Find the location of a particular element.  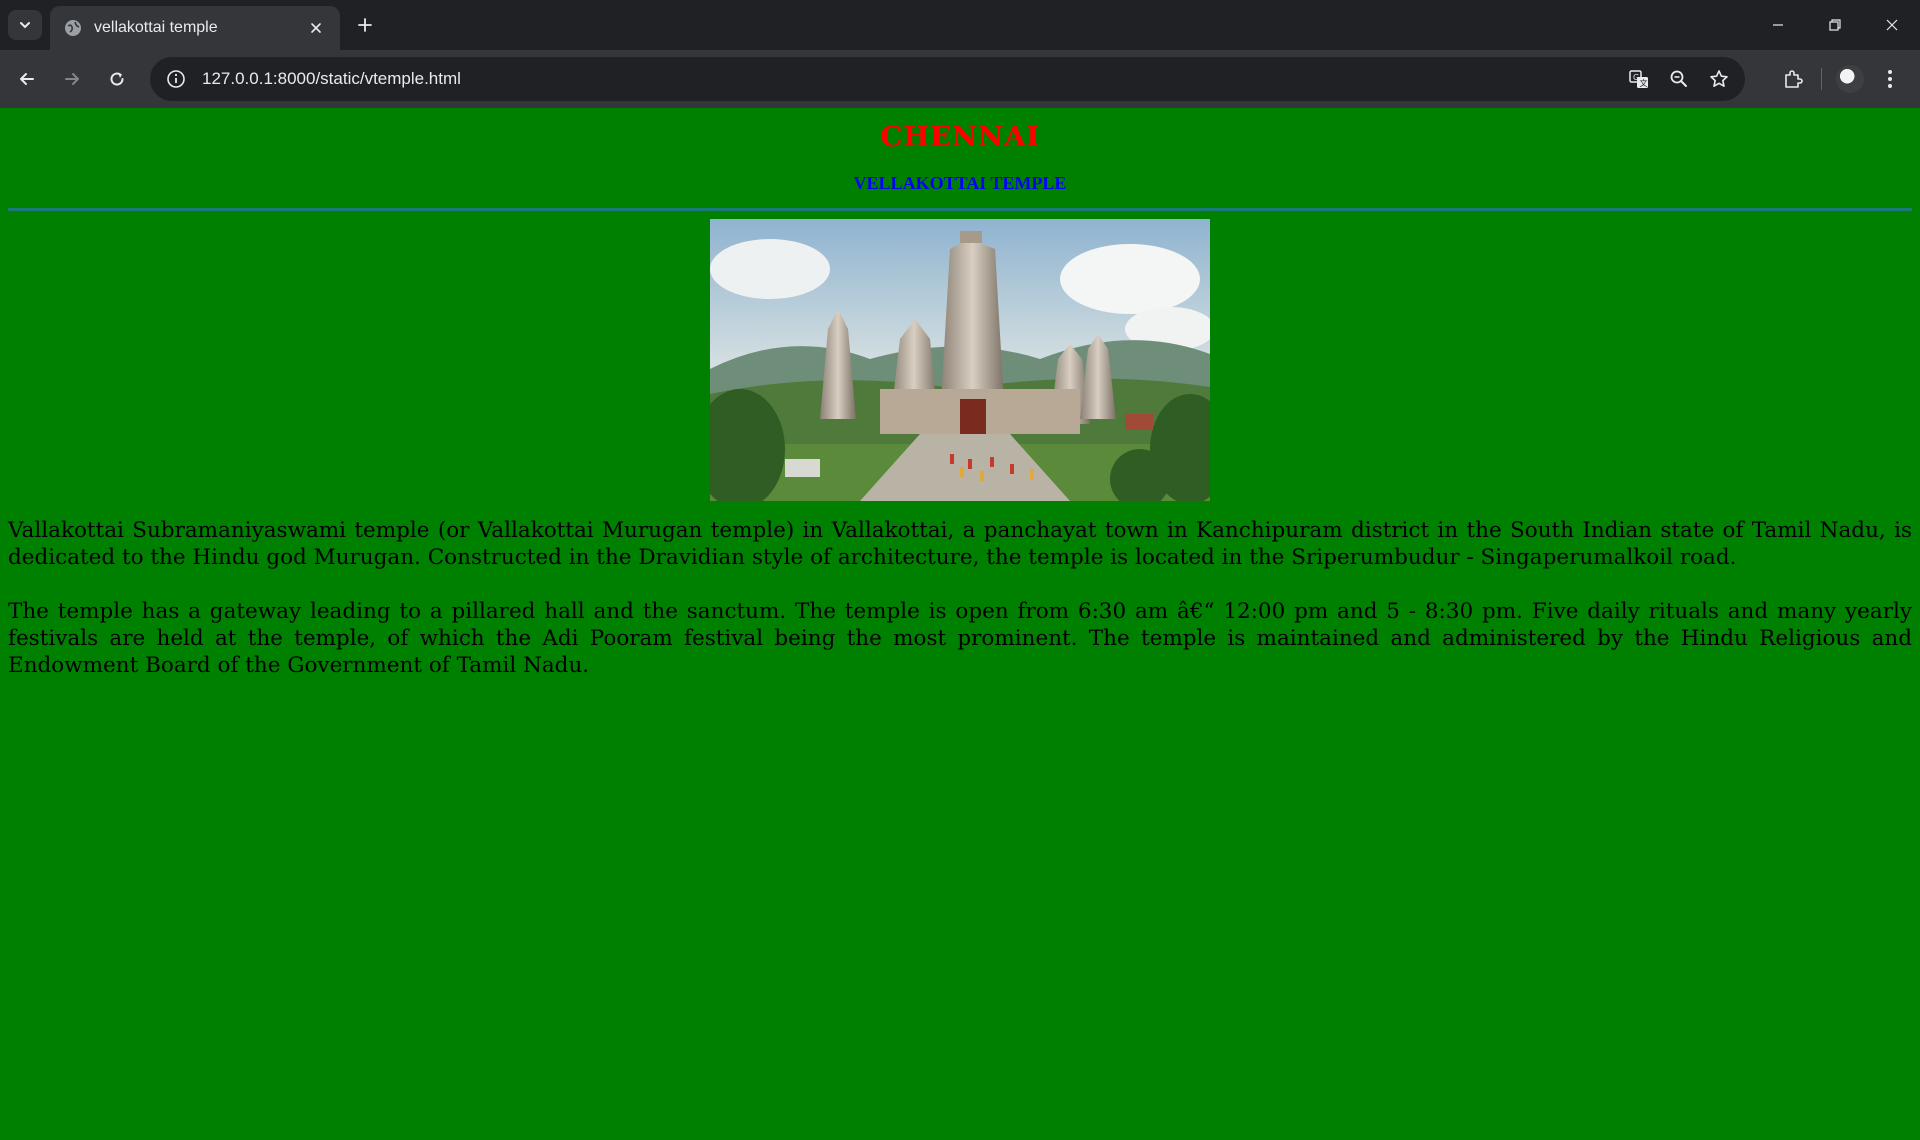

tab-search-button is located at coordinates (25, 25).